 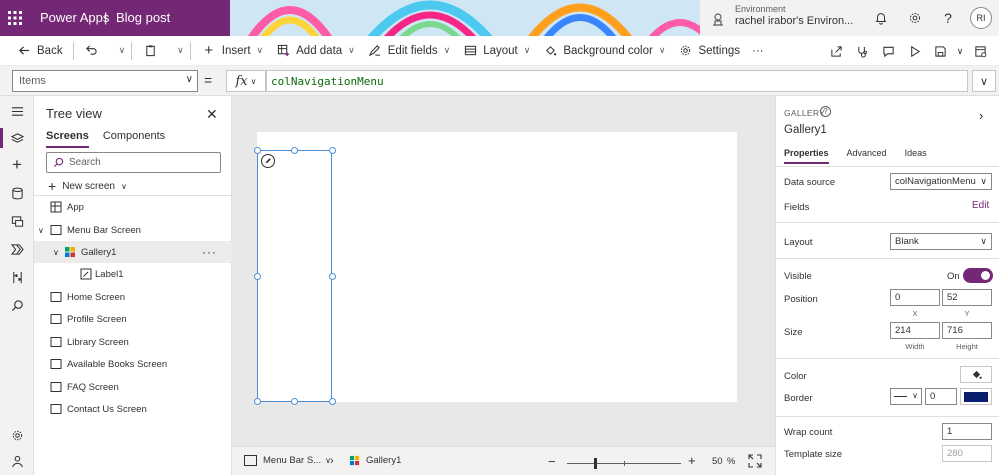 I want to click on background-color-button: Background color ∨, so click(x=603, y=51).